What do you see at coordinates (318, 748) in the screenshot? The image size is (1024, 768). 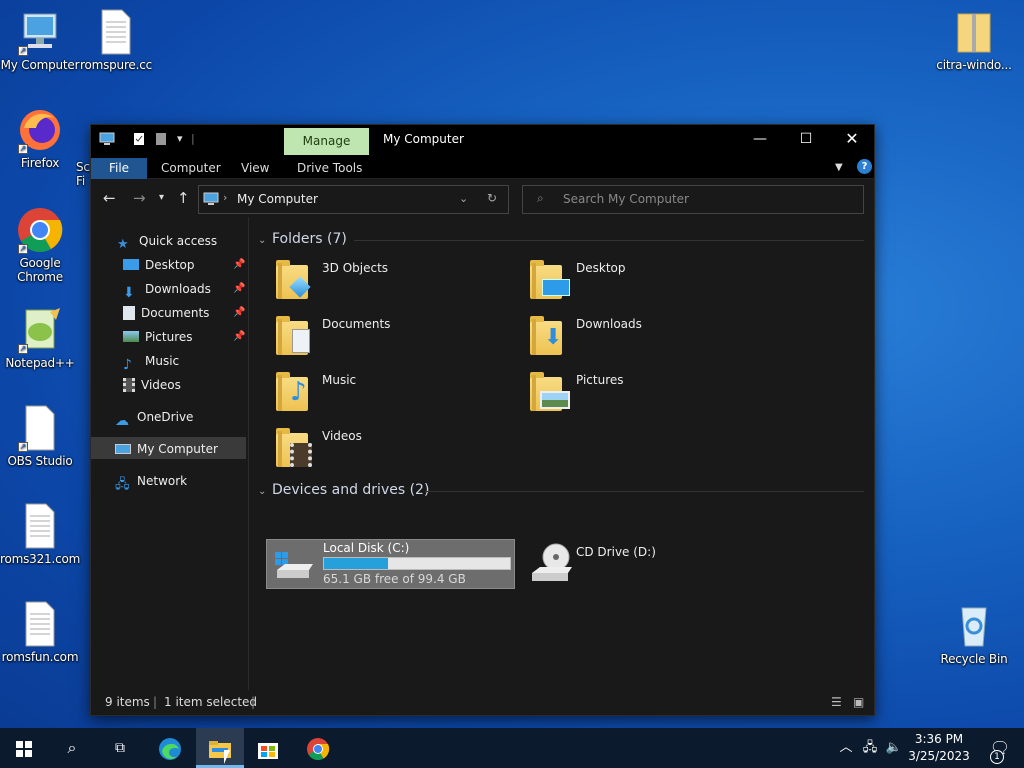 I see `chrome-taskbar-icon` at bounding box center [318, 748].